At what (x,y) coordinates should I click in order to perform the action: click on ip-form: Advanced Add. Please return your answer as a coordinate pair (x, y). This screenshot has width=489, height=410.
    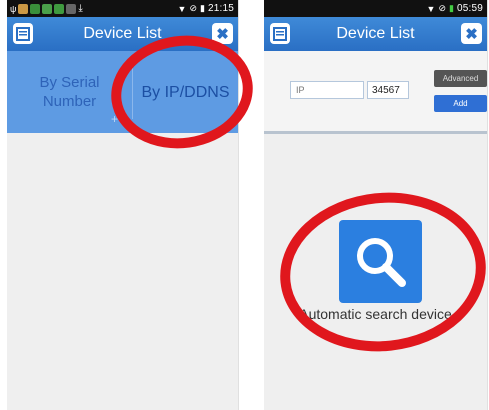
    Looking at the image, I should click on (375, 92).